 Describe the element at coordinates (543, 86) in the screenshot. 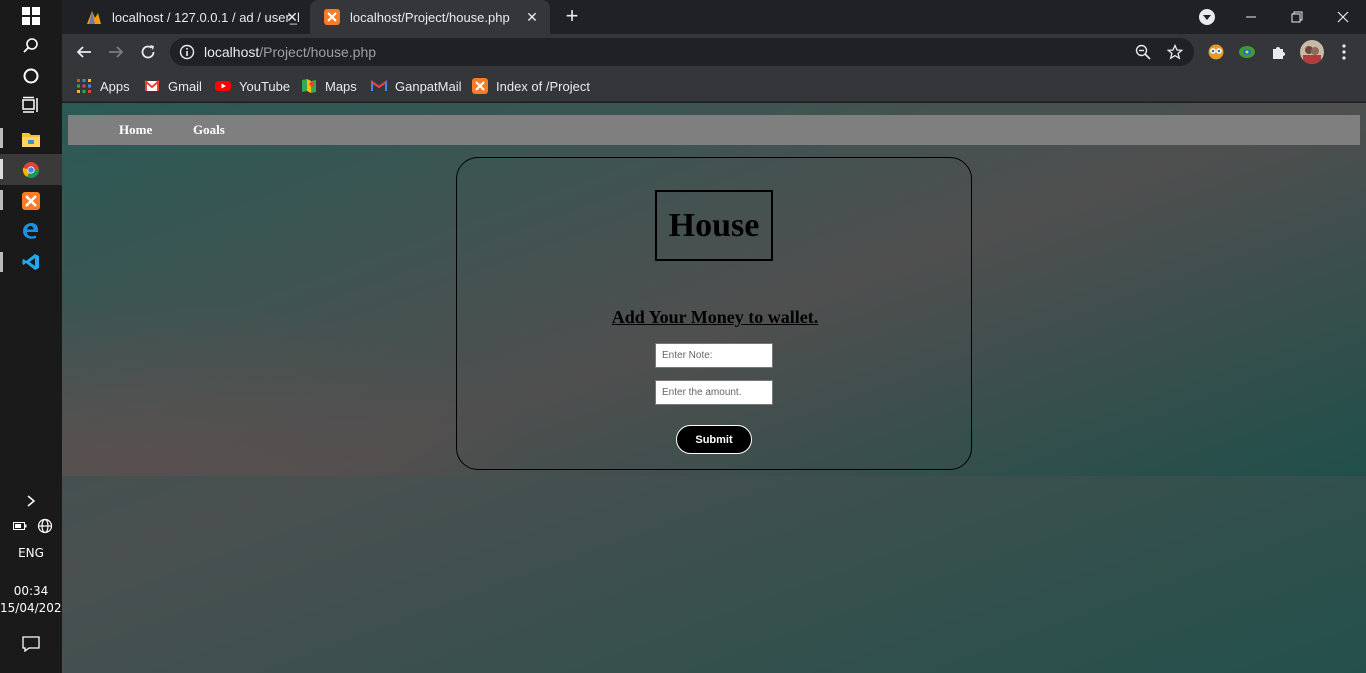

I see `bookmark-label: Index of /Project` at that location.